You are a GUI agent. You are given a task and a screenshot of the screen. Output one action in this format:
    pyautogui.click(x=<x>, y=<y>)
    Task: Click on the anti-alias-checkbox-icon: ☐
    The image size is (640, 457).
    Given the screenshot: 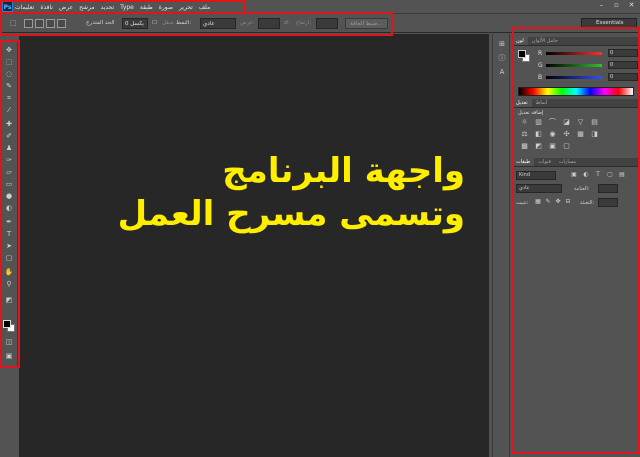 What is the action you would take?
    pyautogui.click(x=154, y=23)
    